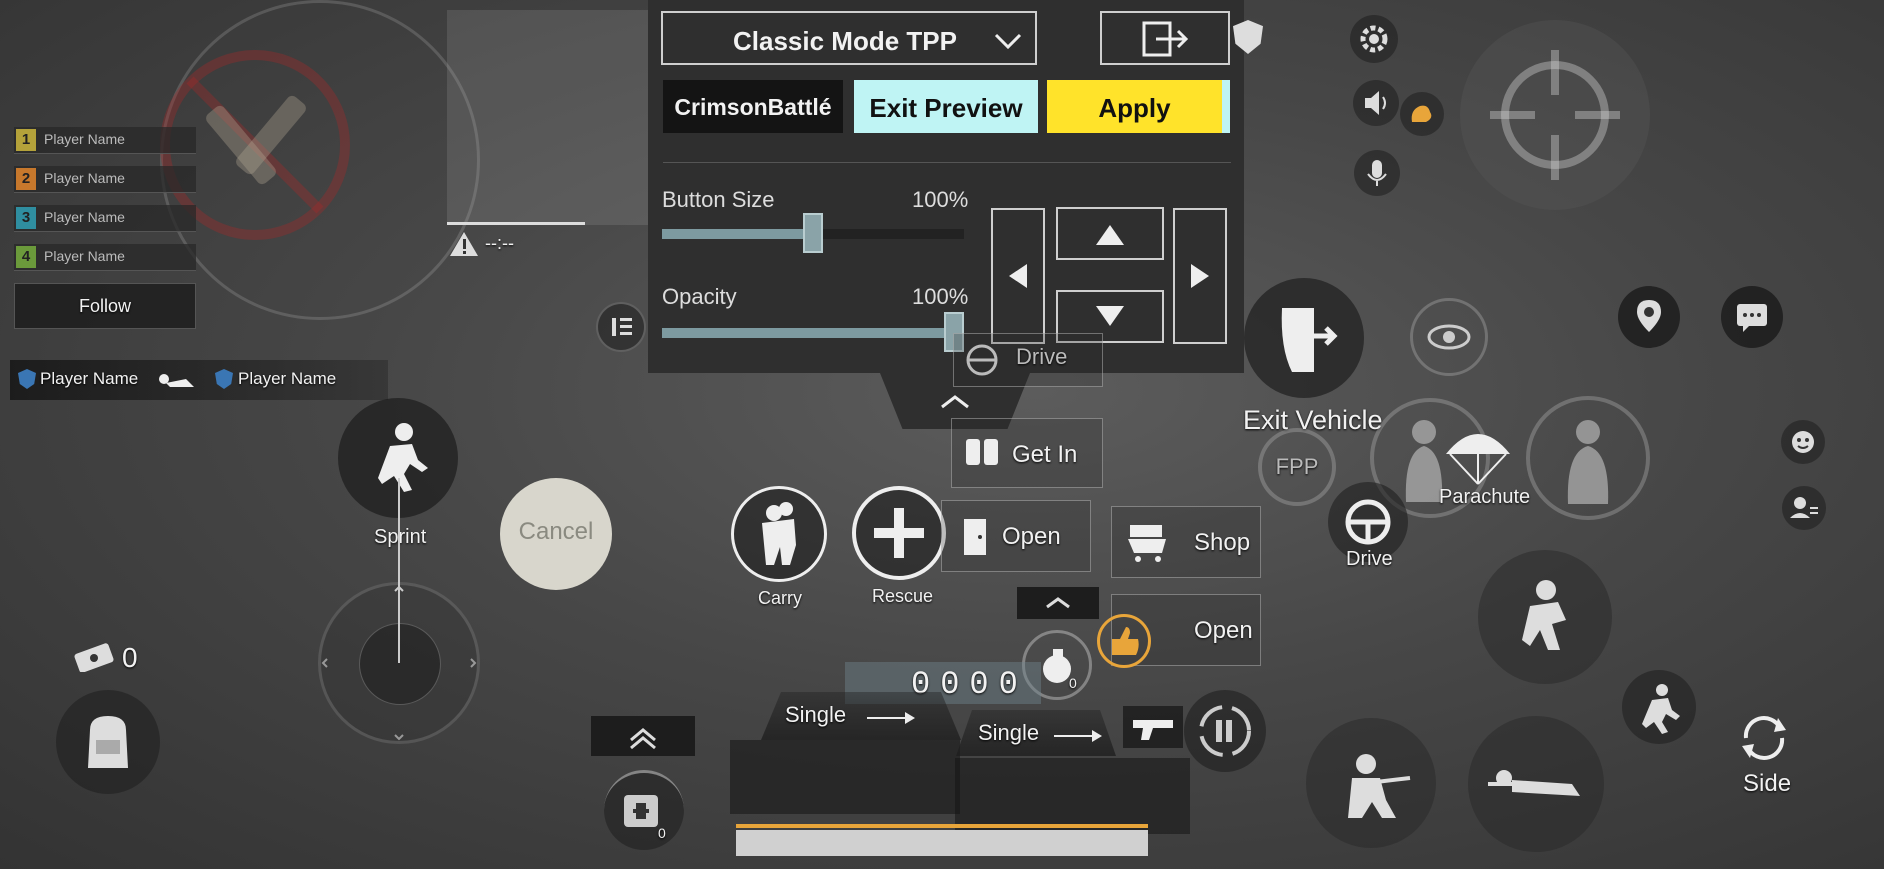  Describe the element at coordinates (1018, 276) in the screenshot. I see `move-left-button` at that location.